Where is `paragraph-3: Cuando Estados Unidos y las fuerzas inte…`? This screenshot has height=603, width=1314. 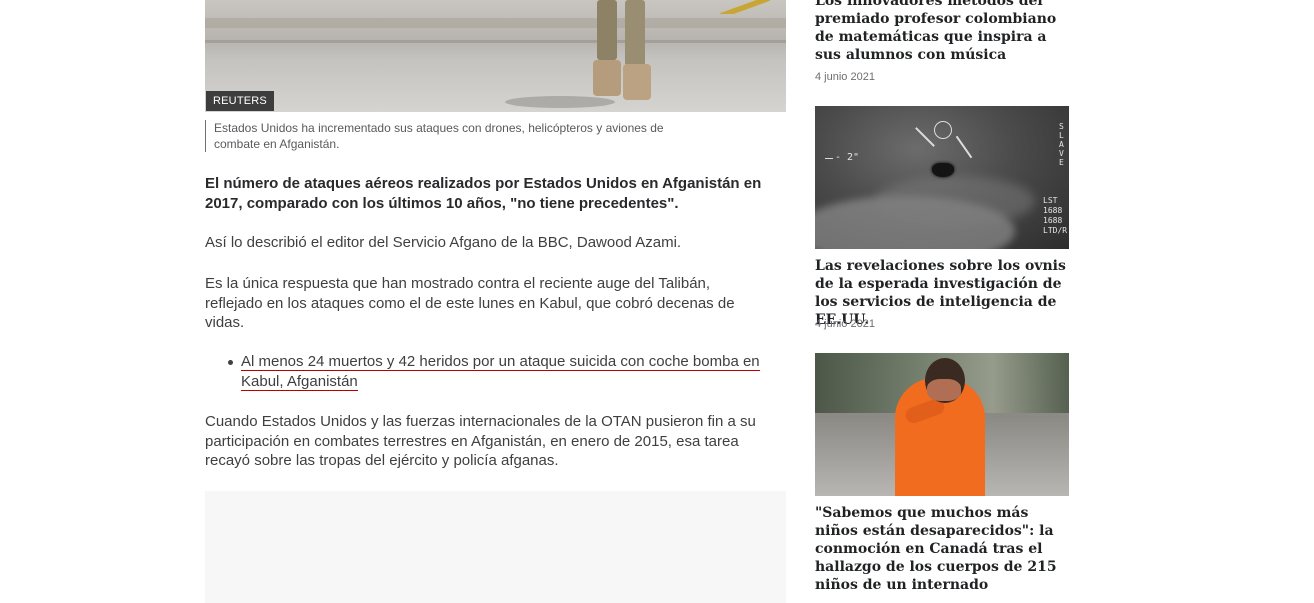
paragraph-3: Cuando Estados Unidos y las fuerzas inte… is located at coordinates (480, 441).